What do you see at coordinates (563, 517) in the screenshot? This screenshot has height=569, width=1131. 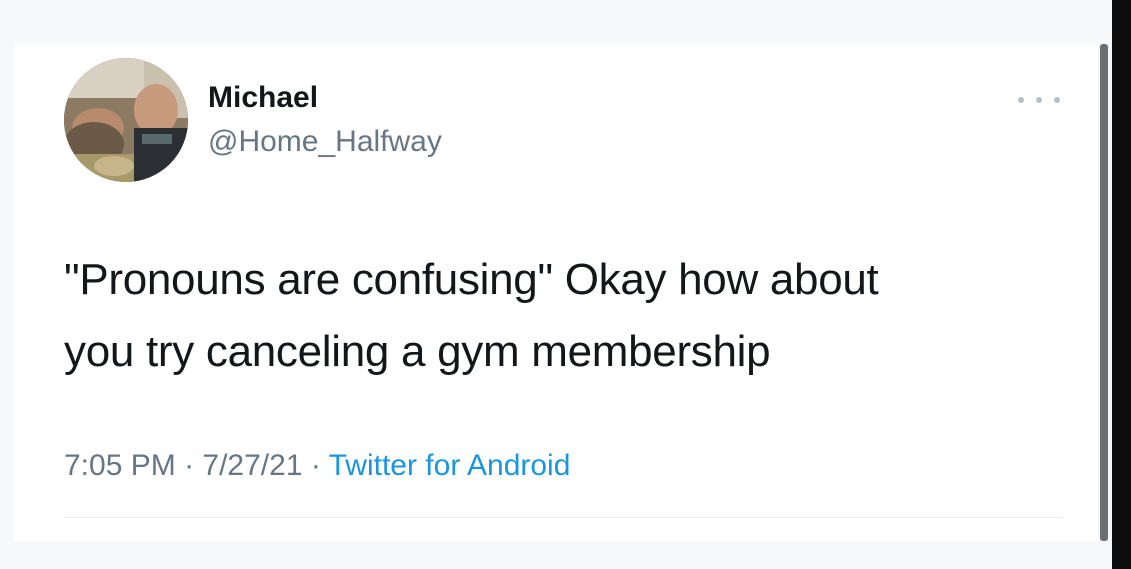 I see `divider` at bounding box center [563, 517].